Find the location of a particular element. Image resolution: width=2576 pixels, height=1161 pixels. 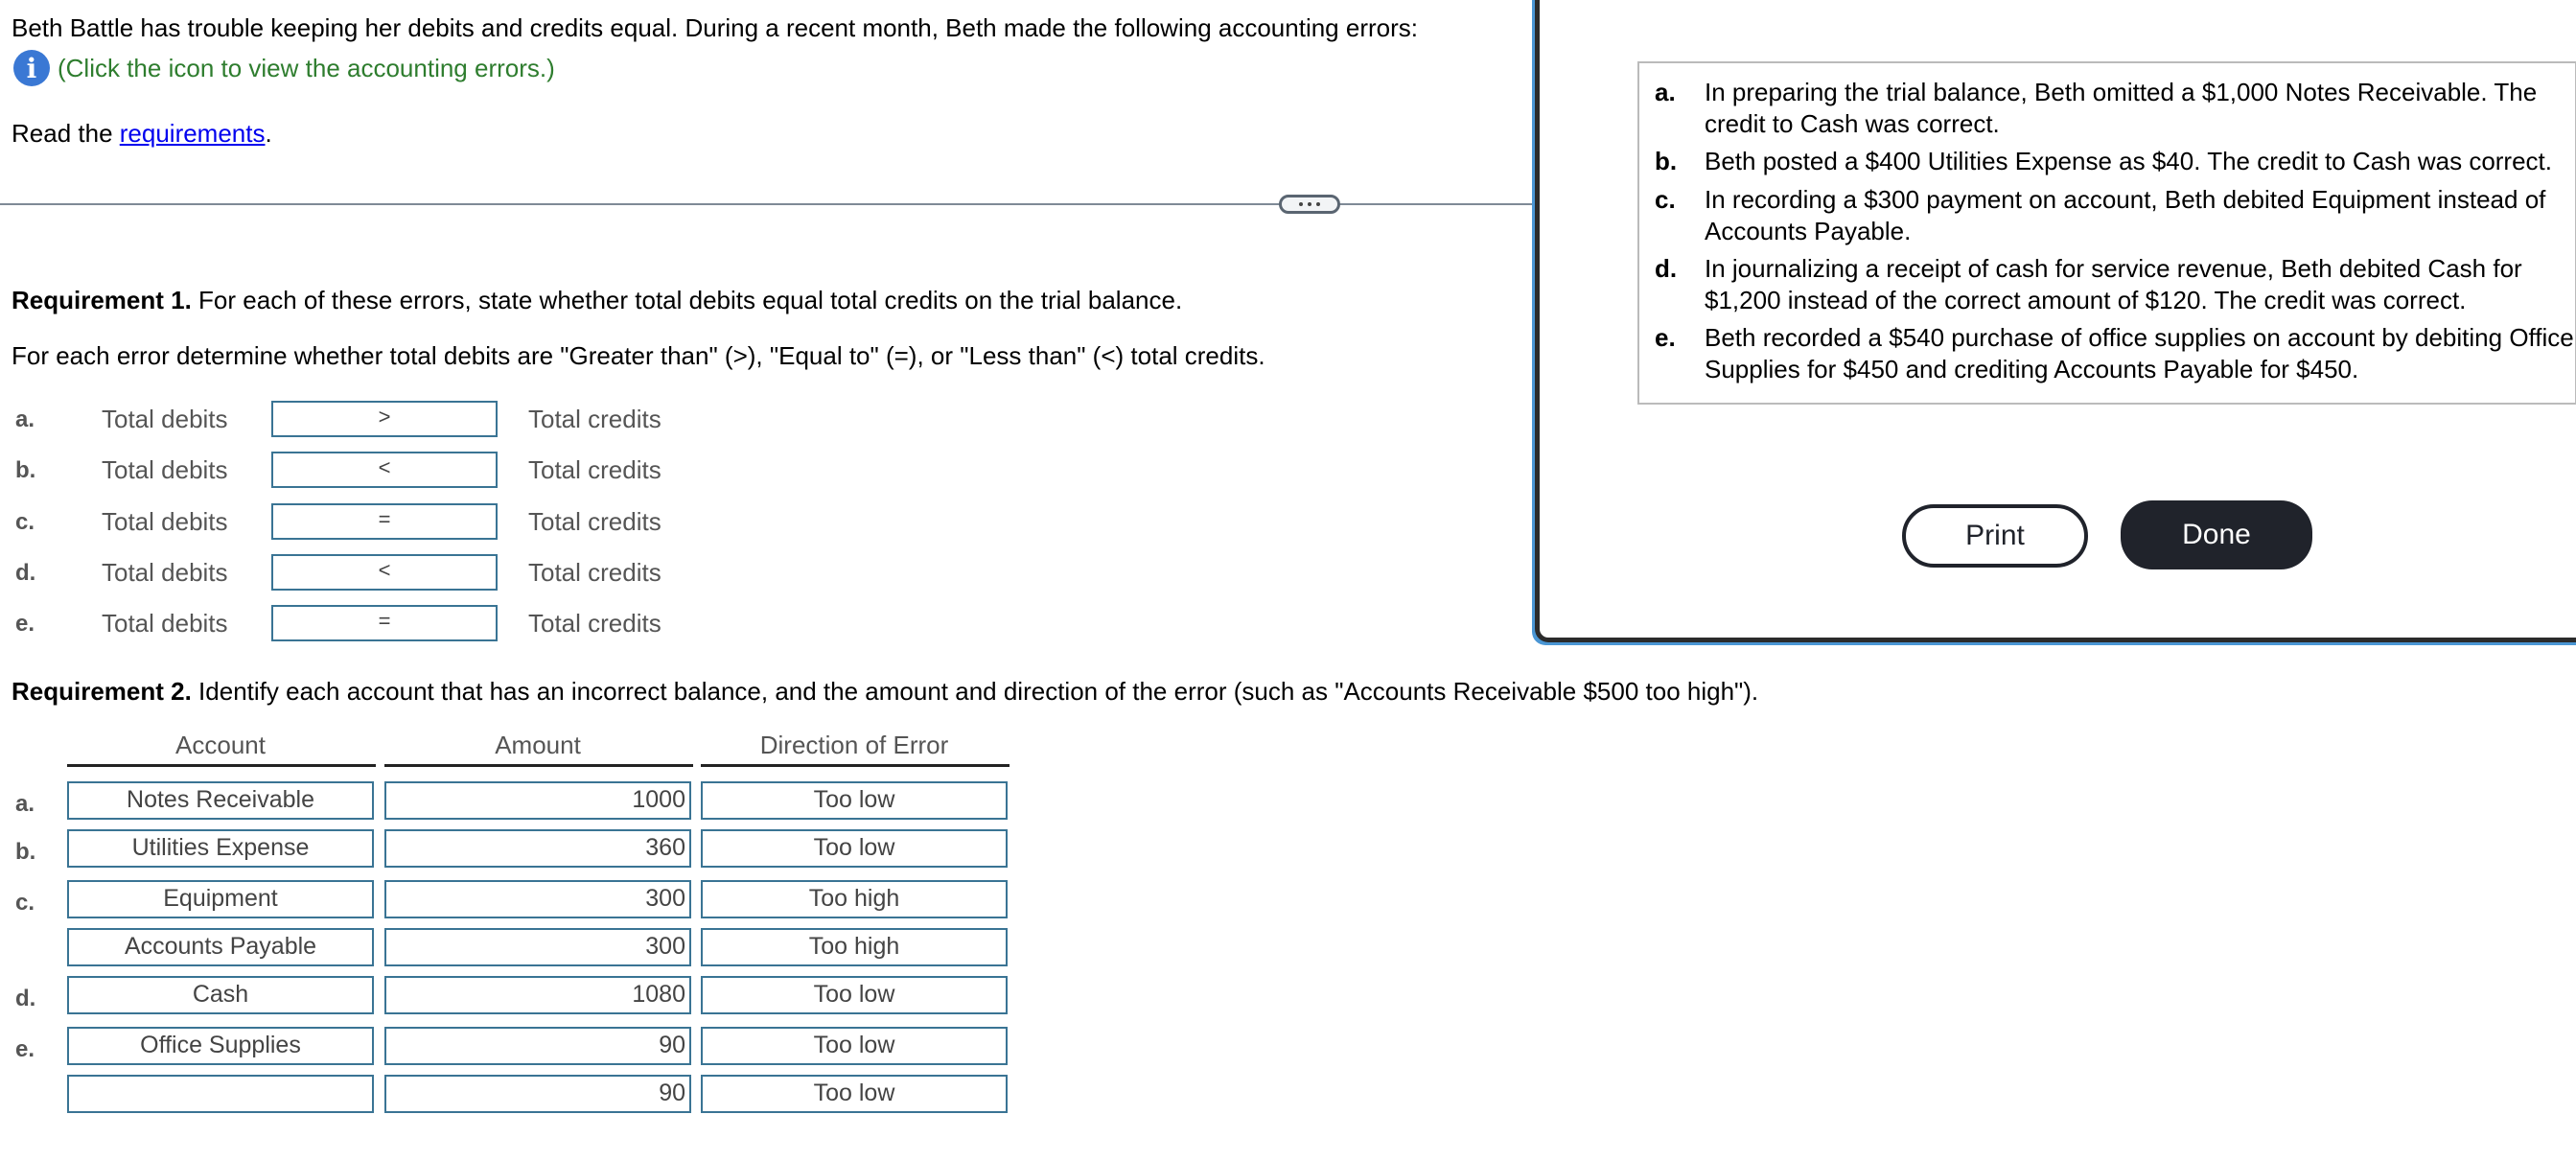

comparison-row: d. Total debits < Total credits is located at coordinates (364, 573).